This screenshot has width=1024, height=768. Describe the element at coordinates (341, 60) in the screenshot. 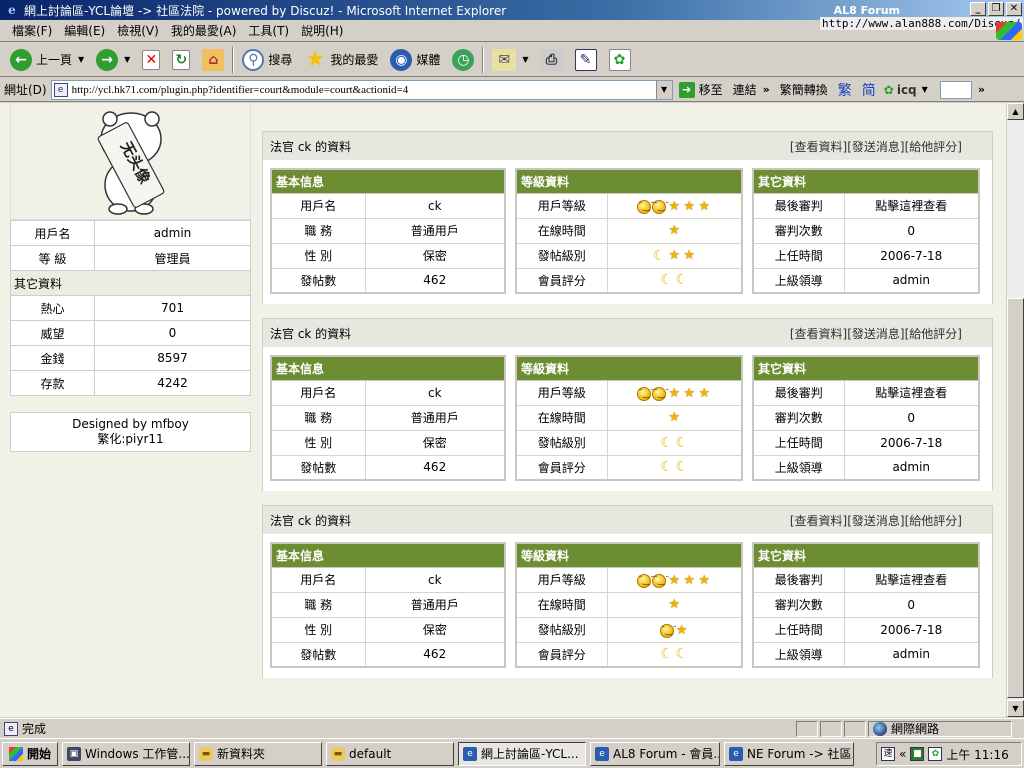

I see `favorites-button: ★ 我的最愛` at that location.